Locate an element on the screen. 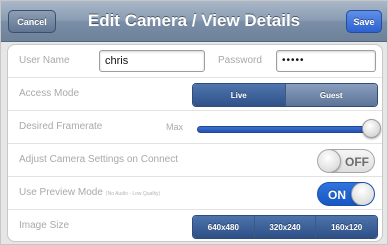 Image resolution: width=388 pixels, height=245 pixels. framerate-slider-thumb is located at coordinates (371, 128).